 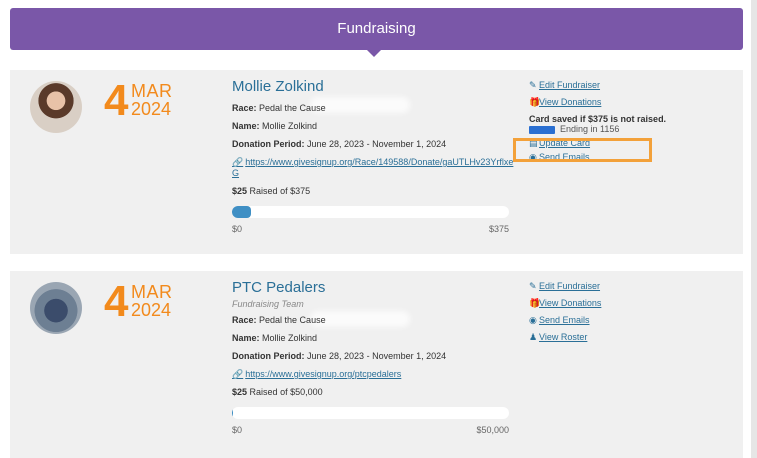 What do you see at coordinates (280, 191) in the screenshot?
I see `raised-goal: Raised of $375` at bounding box center [280, 191].